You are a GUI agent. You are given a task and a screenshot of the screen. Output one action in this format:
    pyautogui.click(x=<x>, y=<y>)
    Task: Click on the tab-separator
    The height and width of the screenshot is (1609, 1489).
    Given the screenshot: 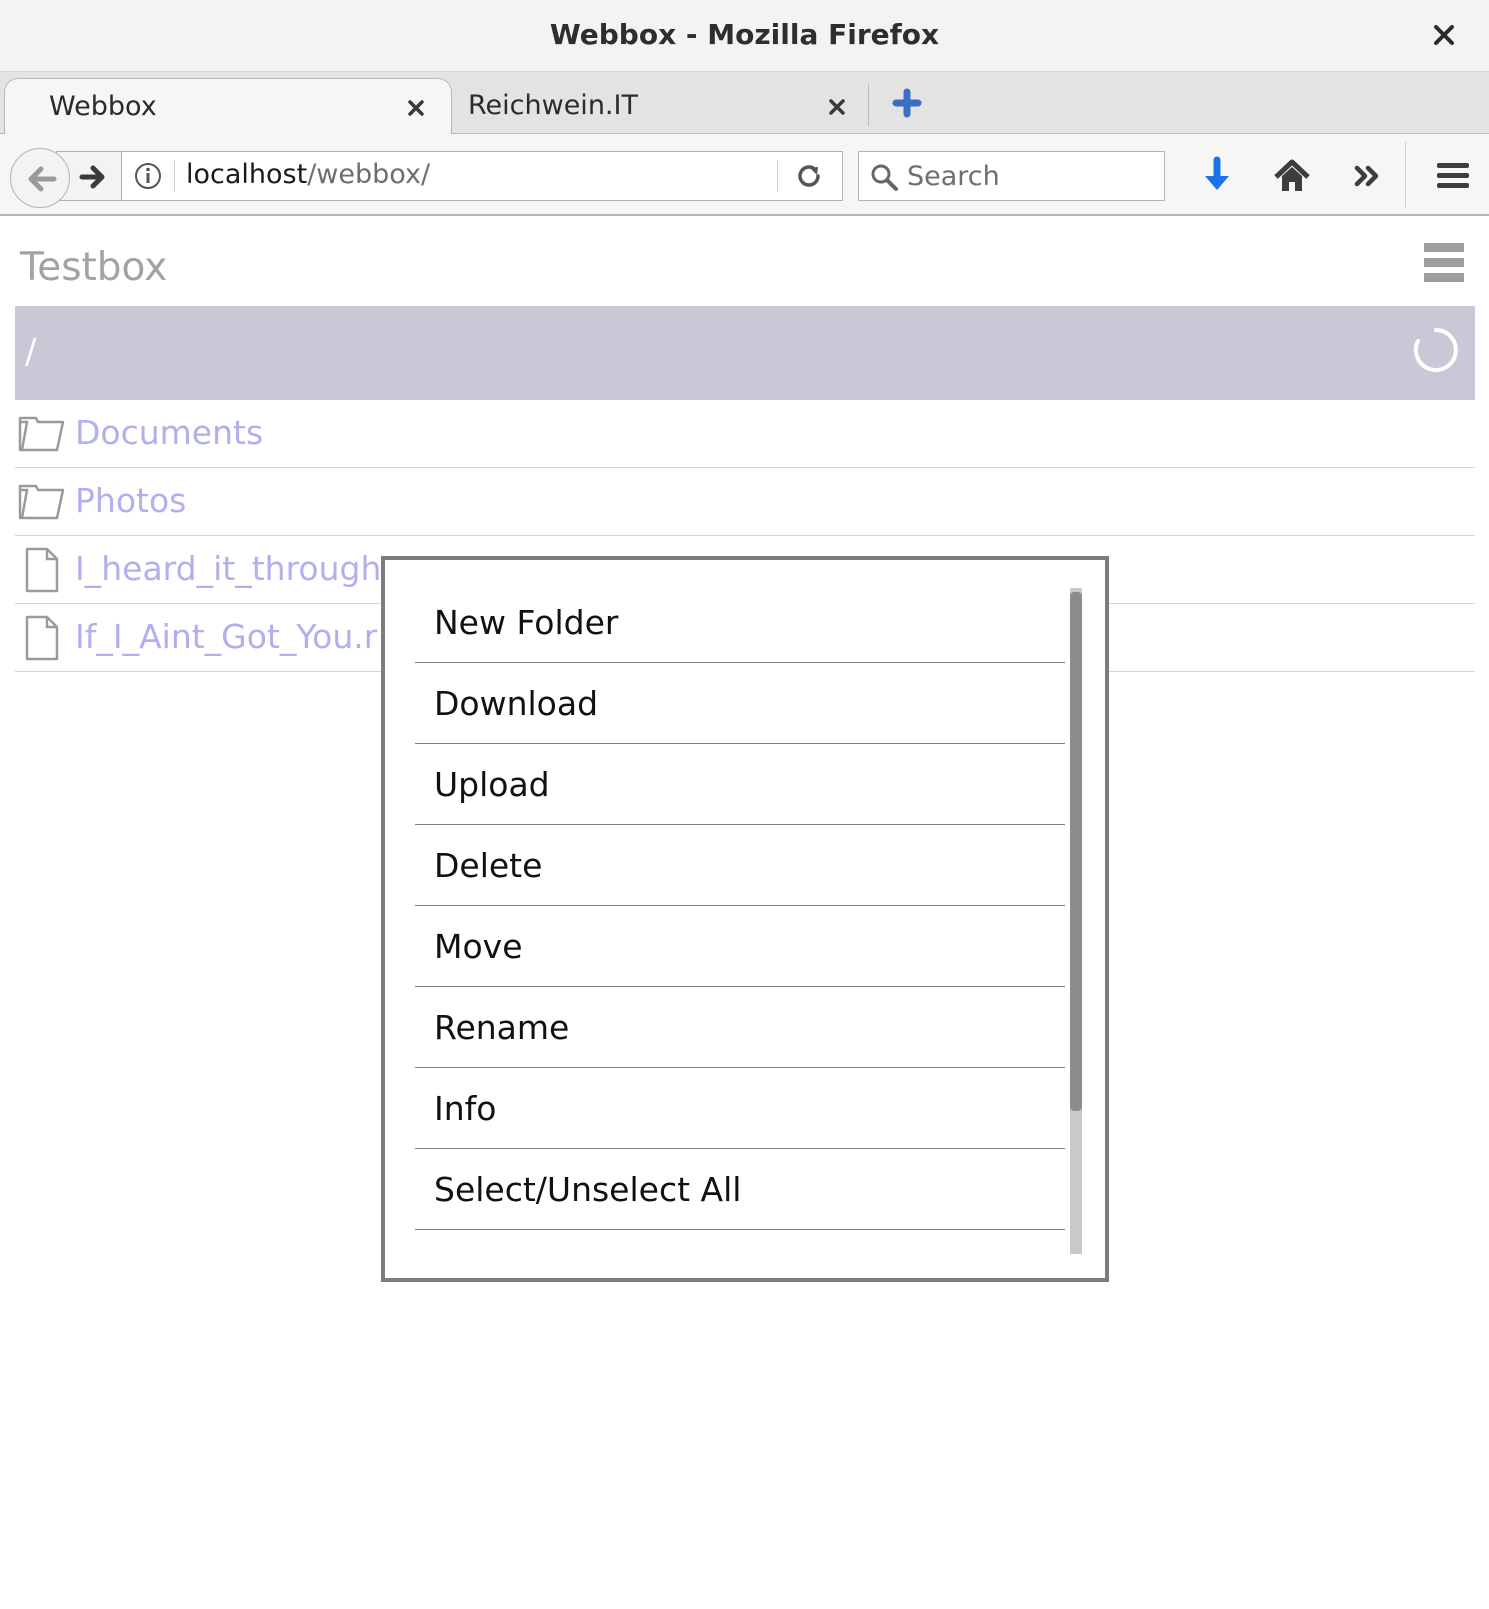 What is the action you would take?
    pyautogui.click(x=868, y=105)
    